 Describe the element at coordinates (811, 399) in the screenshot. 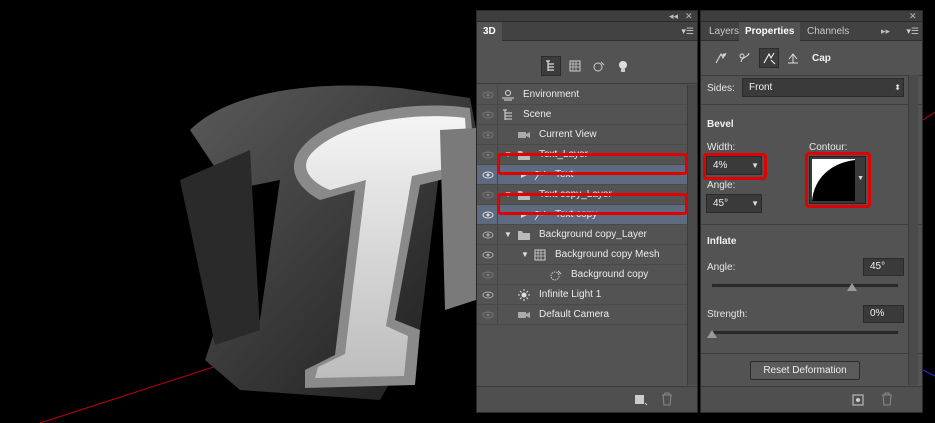

I see `properties-bottom-bar` at that location.